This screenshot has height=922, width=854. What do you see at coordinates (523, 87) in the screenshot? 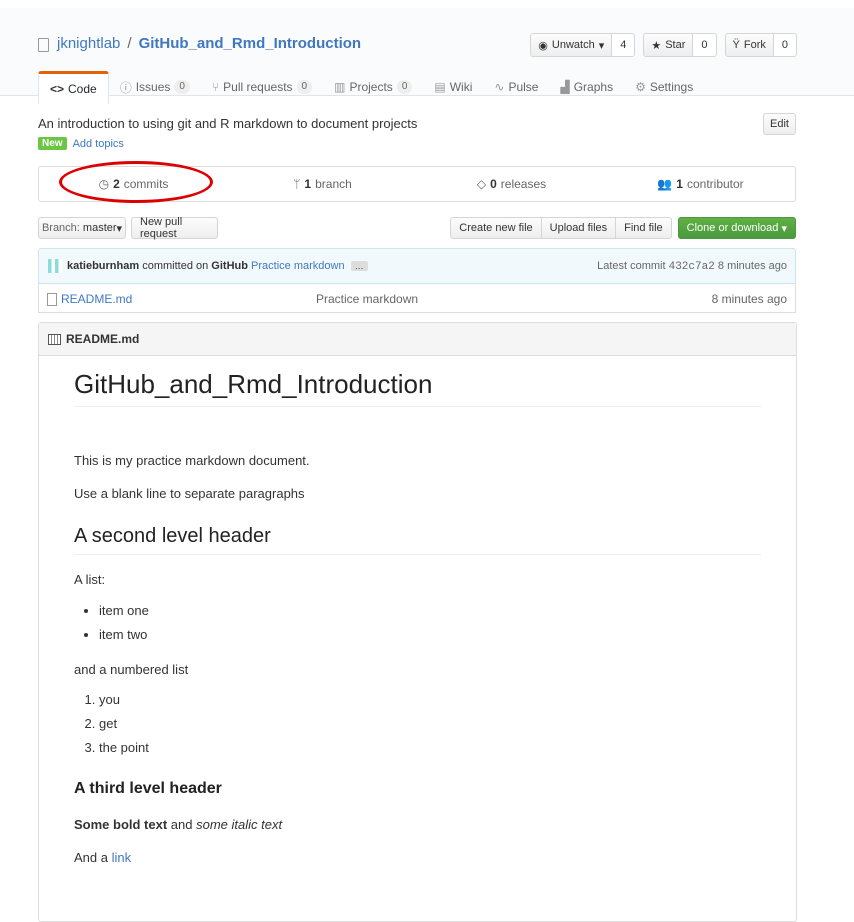
I see `tab-label: Pulse` at bounding box center [523, 87].